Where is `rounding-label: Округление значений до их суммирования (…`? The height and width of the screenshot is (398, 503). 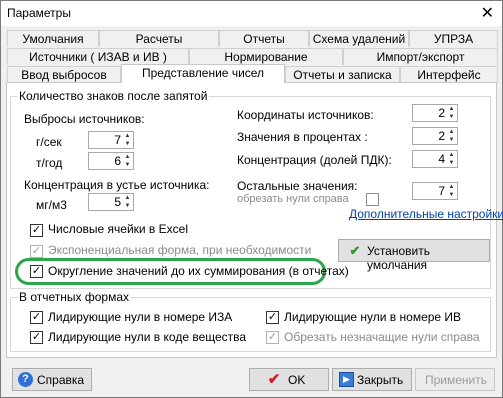 rounding-label: Округление значений до их суммирования (… is located at coordinates (198, 271).